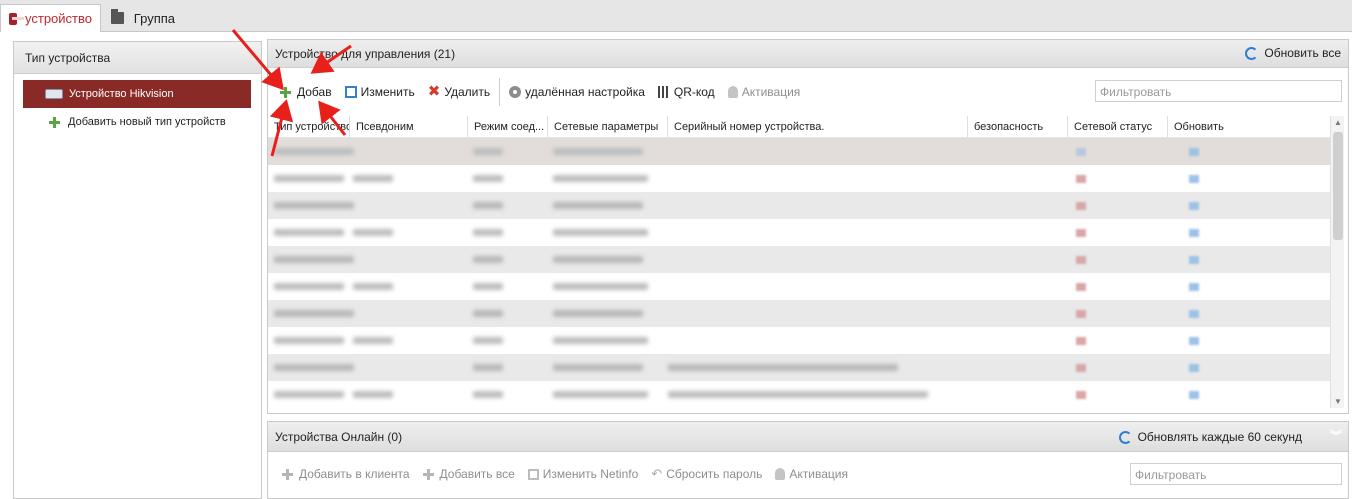 This screenshot has width=1352, height=499. Describe the element at coordinates (137, 58) in the screenshot. I see `device-type-title: Тип устройства` at that location.